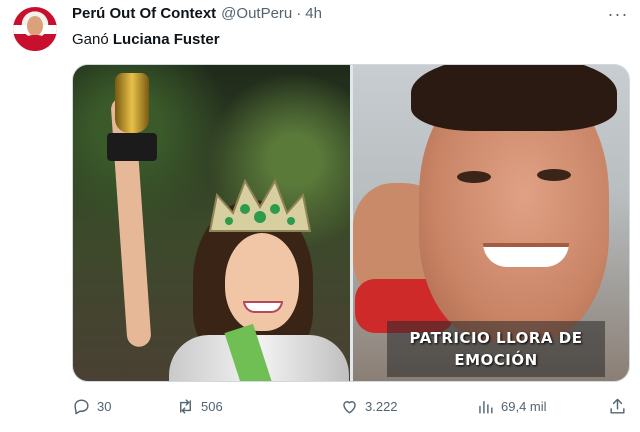  I want to click on mouth, so click(526, 255).